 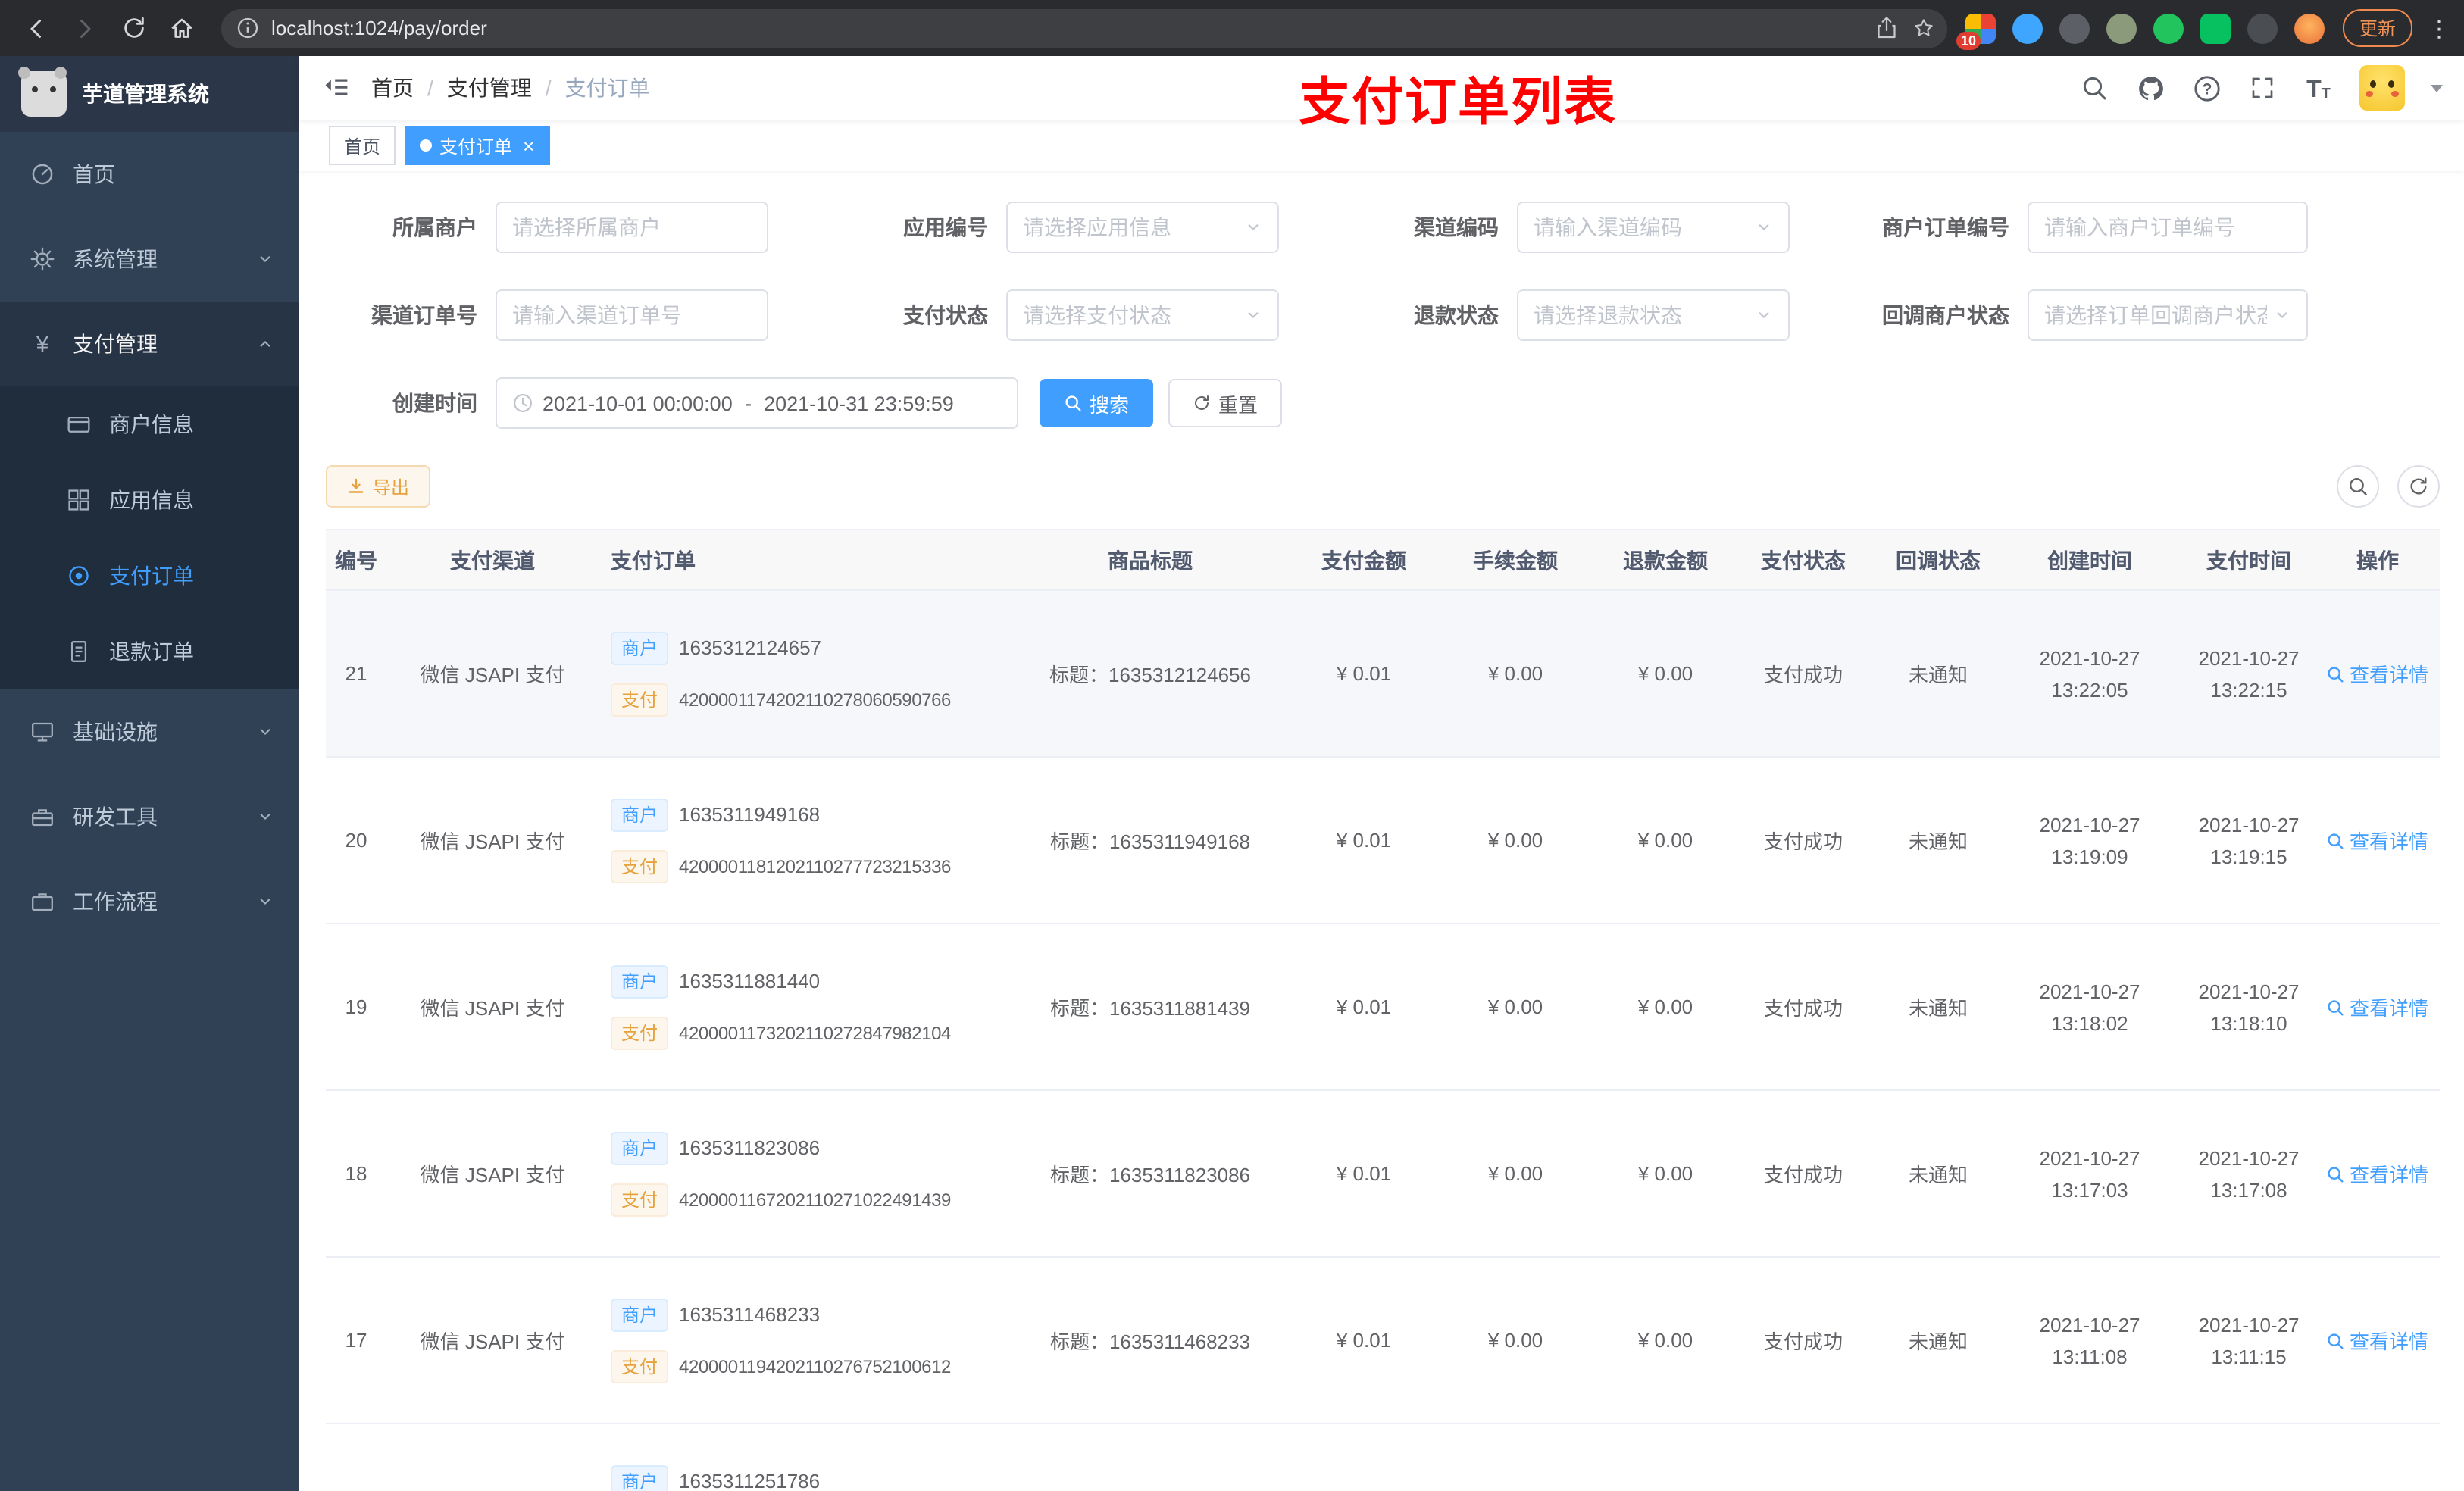 I want to click on profile-avatar-icon, so click(x=2309, y=28).